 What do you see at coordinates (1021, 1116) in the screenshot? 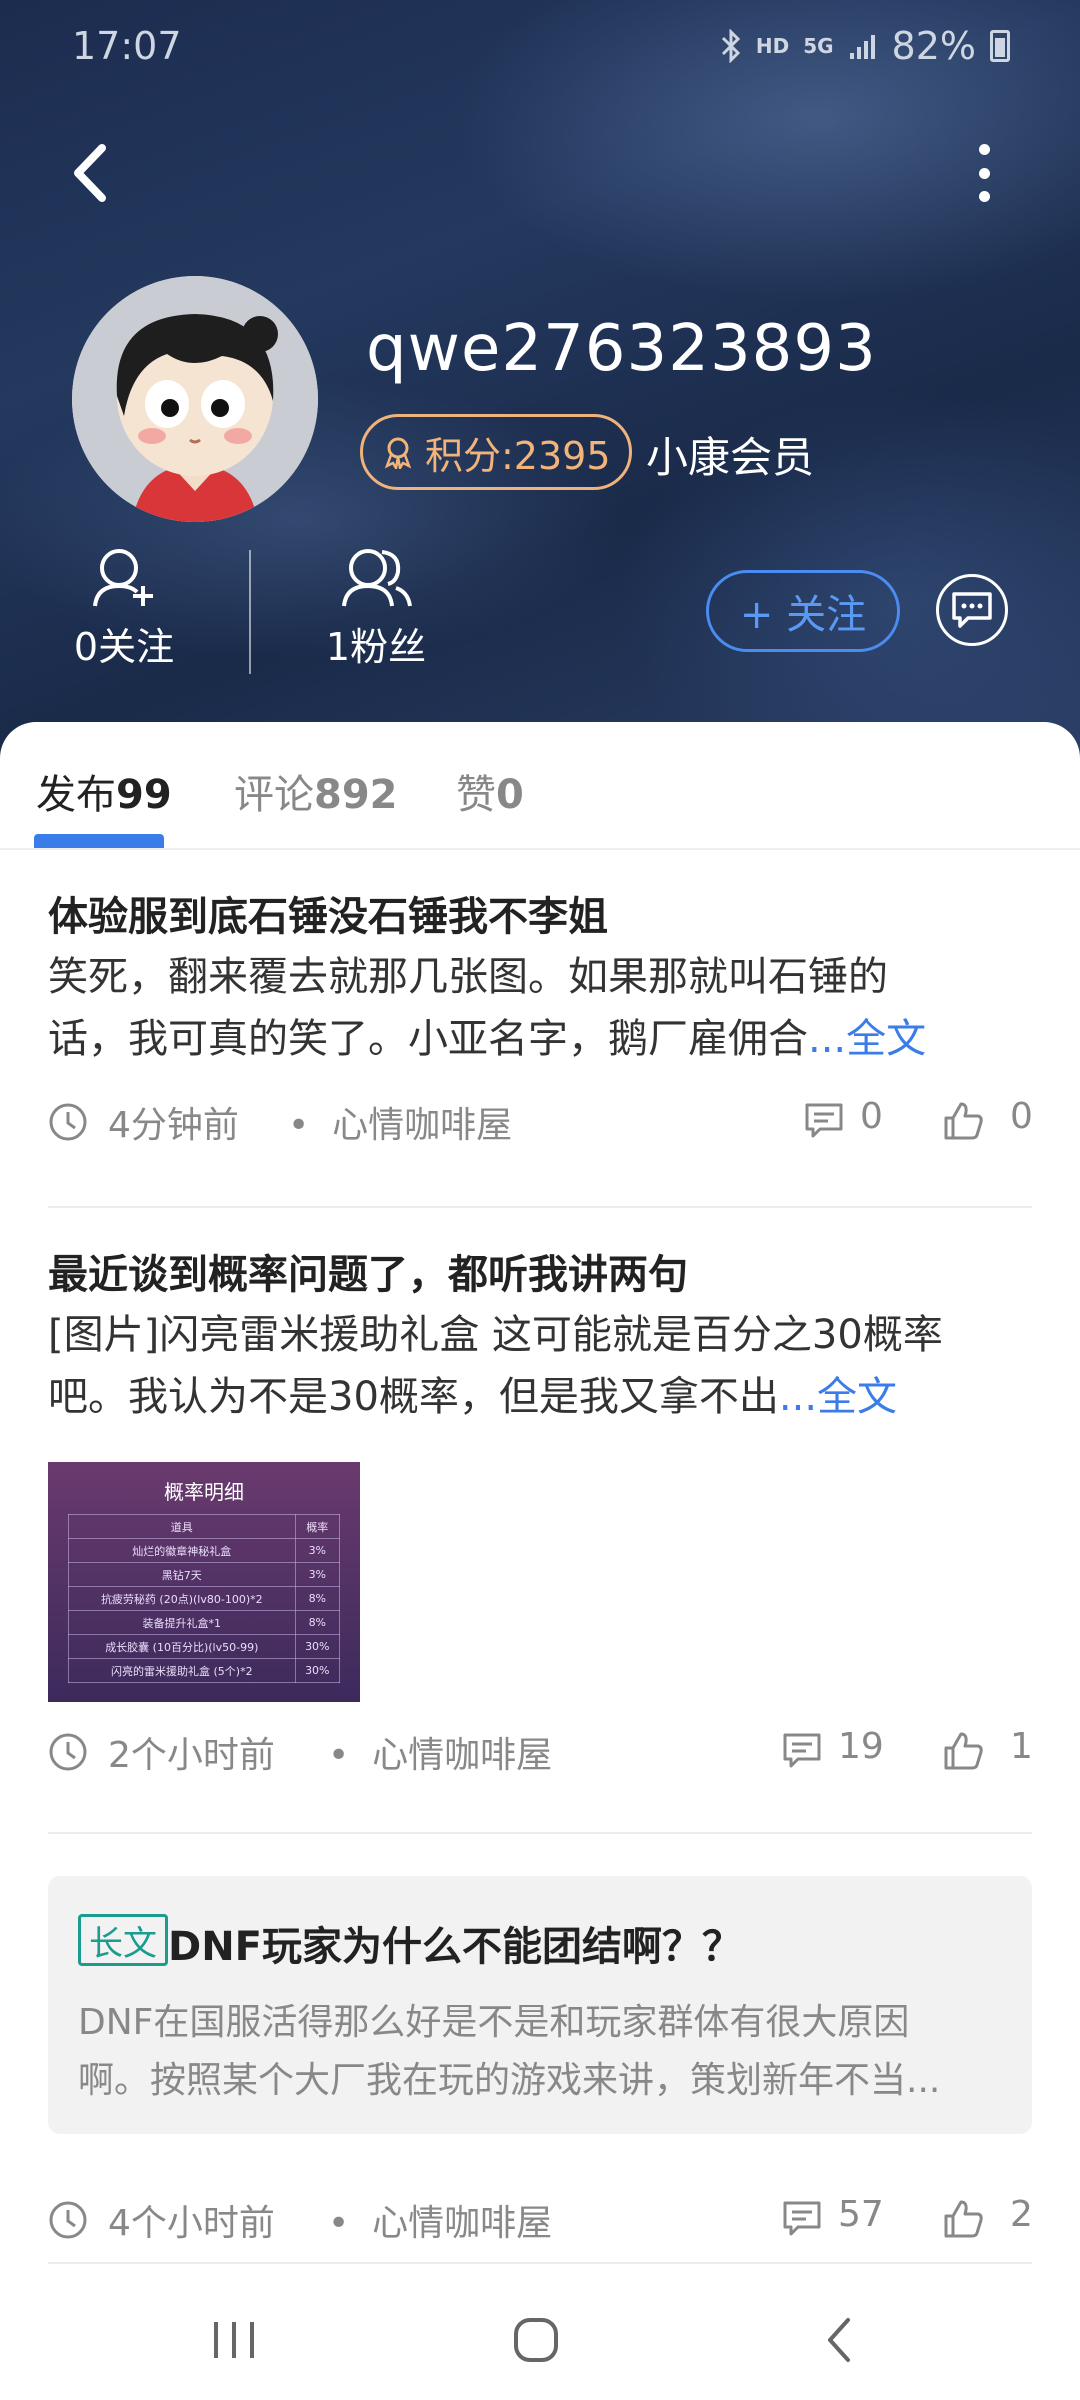
I see `like-count: 0` at bounding box center [1021, 1116].